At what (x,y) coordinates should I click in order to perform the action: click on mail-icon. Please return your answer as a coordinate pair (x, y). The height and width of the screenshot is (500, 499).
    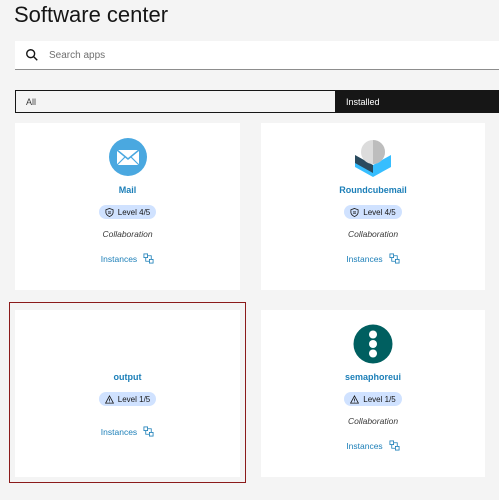
    Looking at the image, I should click on (128, 157).